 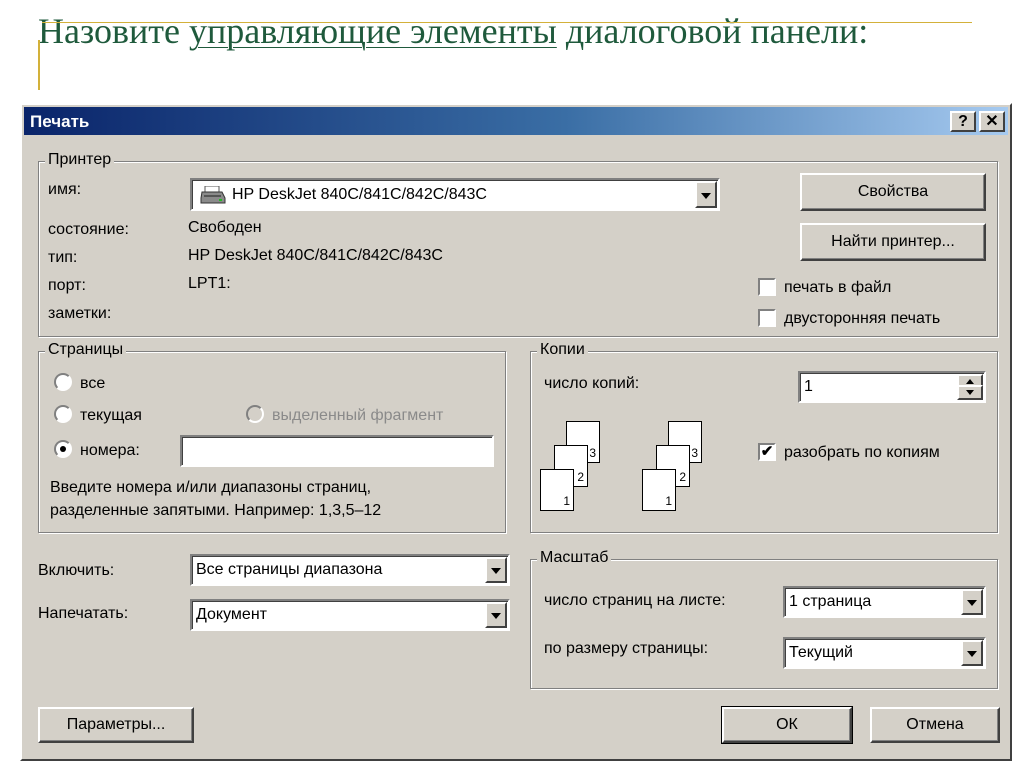 What do you see at coordinates (80, 160) in the screenshot?
I see `printer-legend: Принтер` at bounding box center [80, 160].